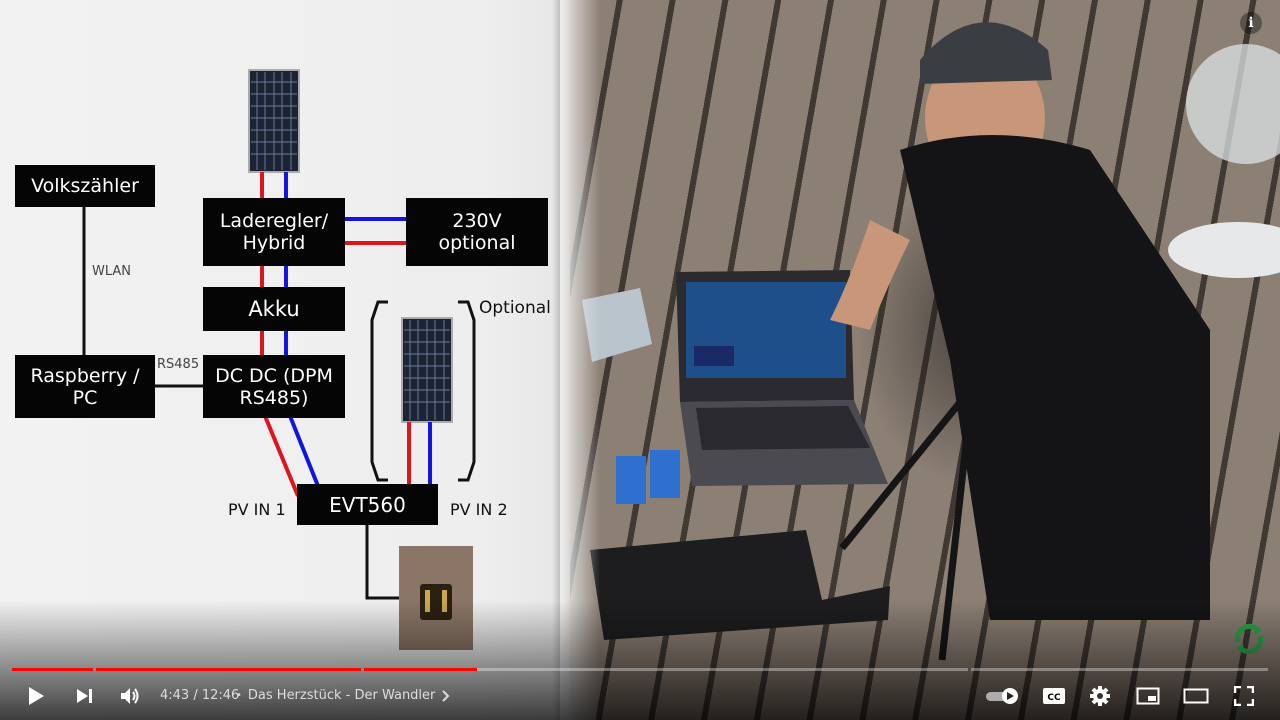  I want to click on subtitles-button: CC, so click(1054, 696).